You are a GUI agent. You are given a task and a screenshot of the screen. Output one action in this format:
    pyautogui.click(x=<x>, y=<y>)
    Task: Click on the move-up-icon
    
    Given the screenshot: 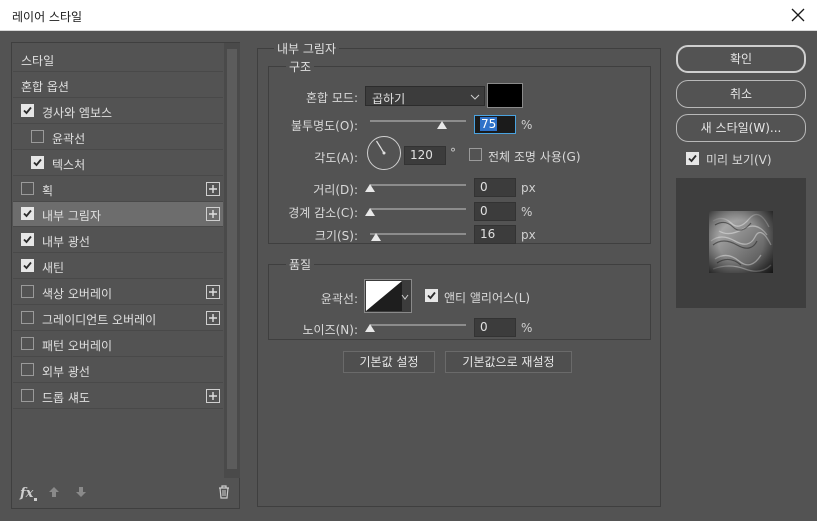 What is the action you would take?
    pyautogui.click(x=54, y=493)
    